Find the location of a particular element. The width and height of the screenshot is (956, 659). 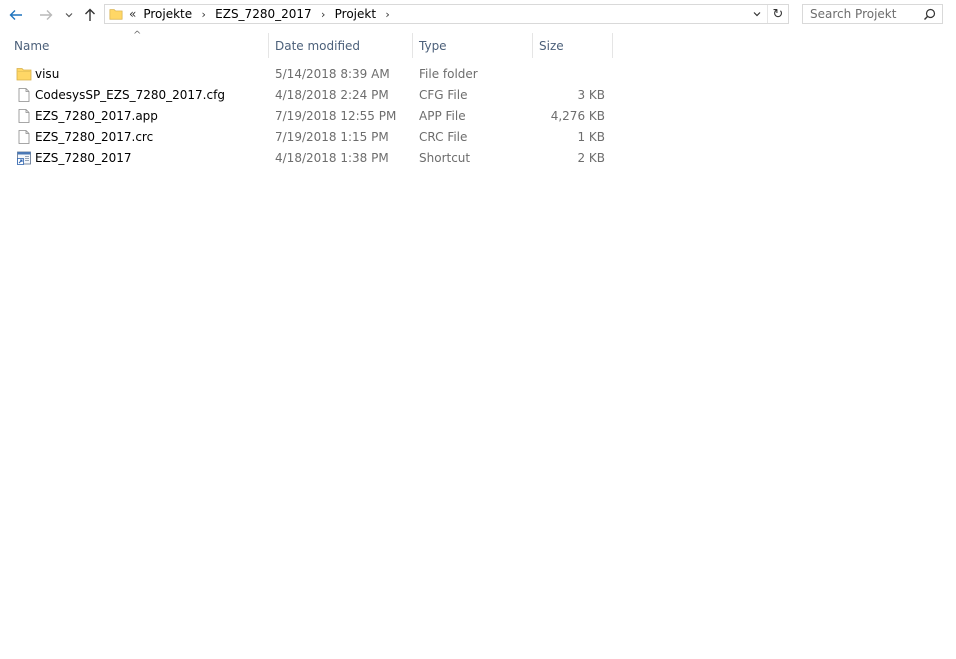

file-type: File folder is located at coordinates (448, 74).